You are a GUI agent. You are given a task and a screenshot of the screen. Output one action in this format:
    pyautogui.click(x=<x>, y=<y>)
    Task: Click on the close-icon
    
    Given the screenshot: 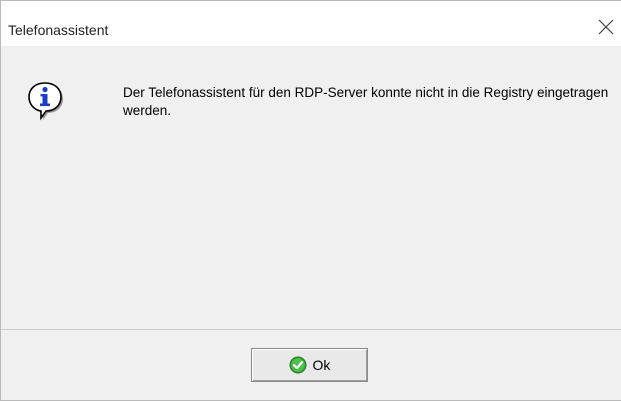 What is the action you would take?
    pyautogui.click(x=606, y=27)
    